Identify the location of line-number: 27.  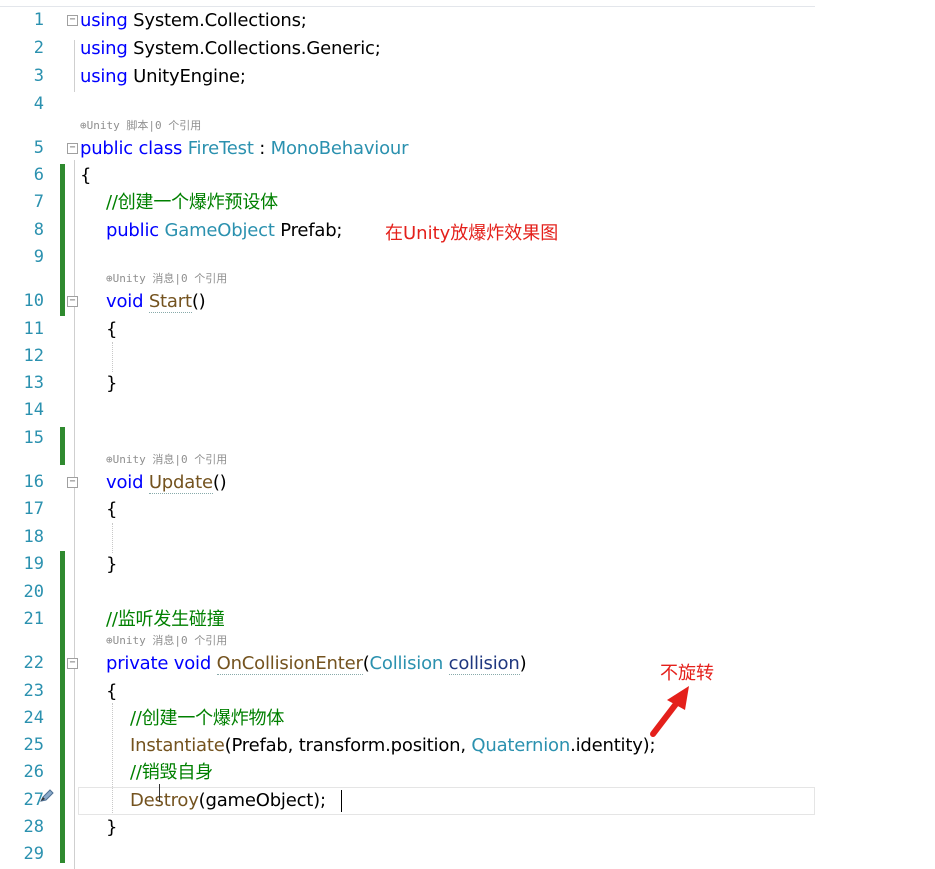
(33, 800).